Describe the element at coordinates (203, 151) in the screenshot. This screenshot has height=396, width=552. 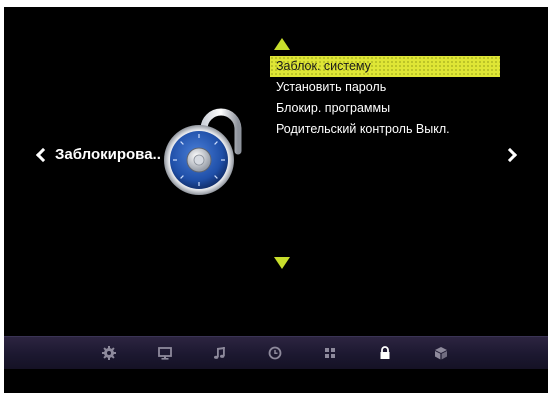
I see `padlock-icon` at that location.